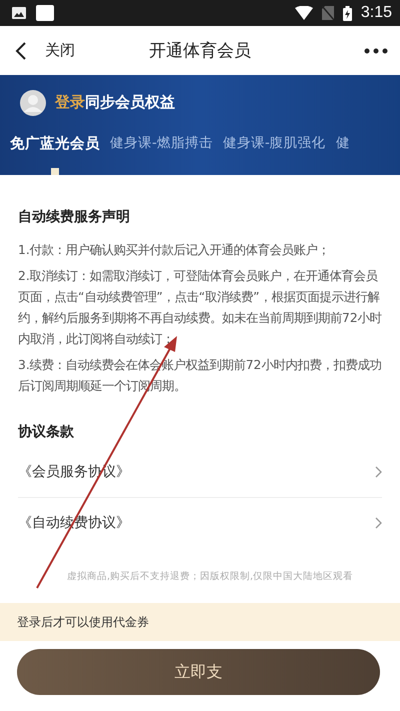  What do you see at coordinates (210, 576) in the screenshot?
I see `disclaimer-text: 虚拟商品,购买后不支持退费；因版权限制,仅限中国大陆地区观看` at bounding box center [210, 576].